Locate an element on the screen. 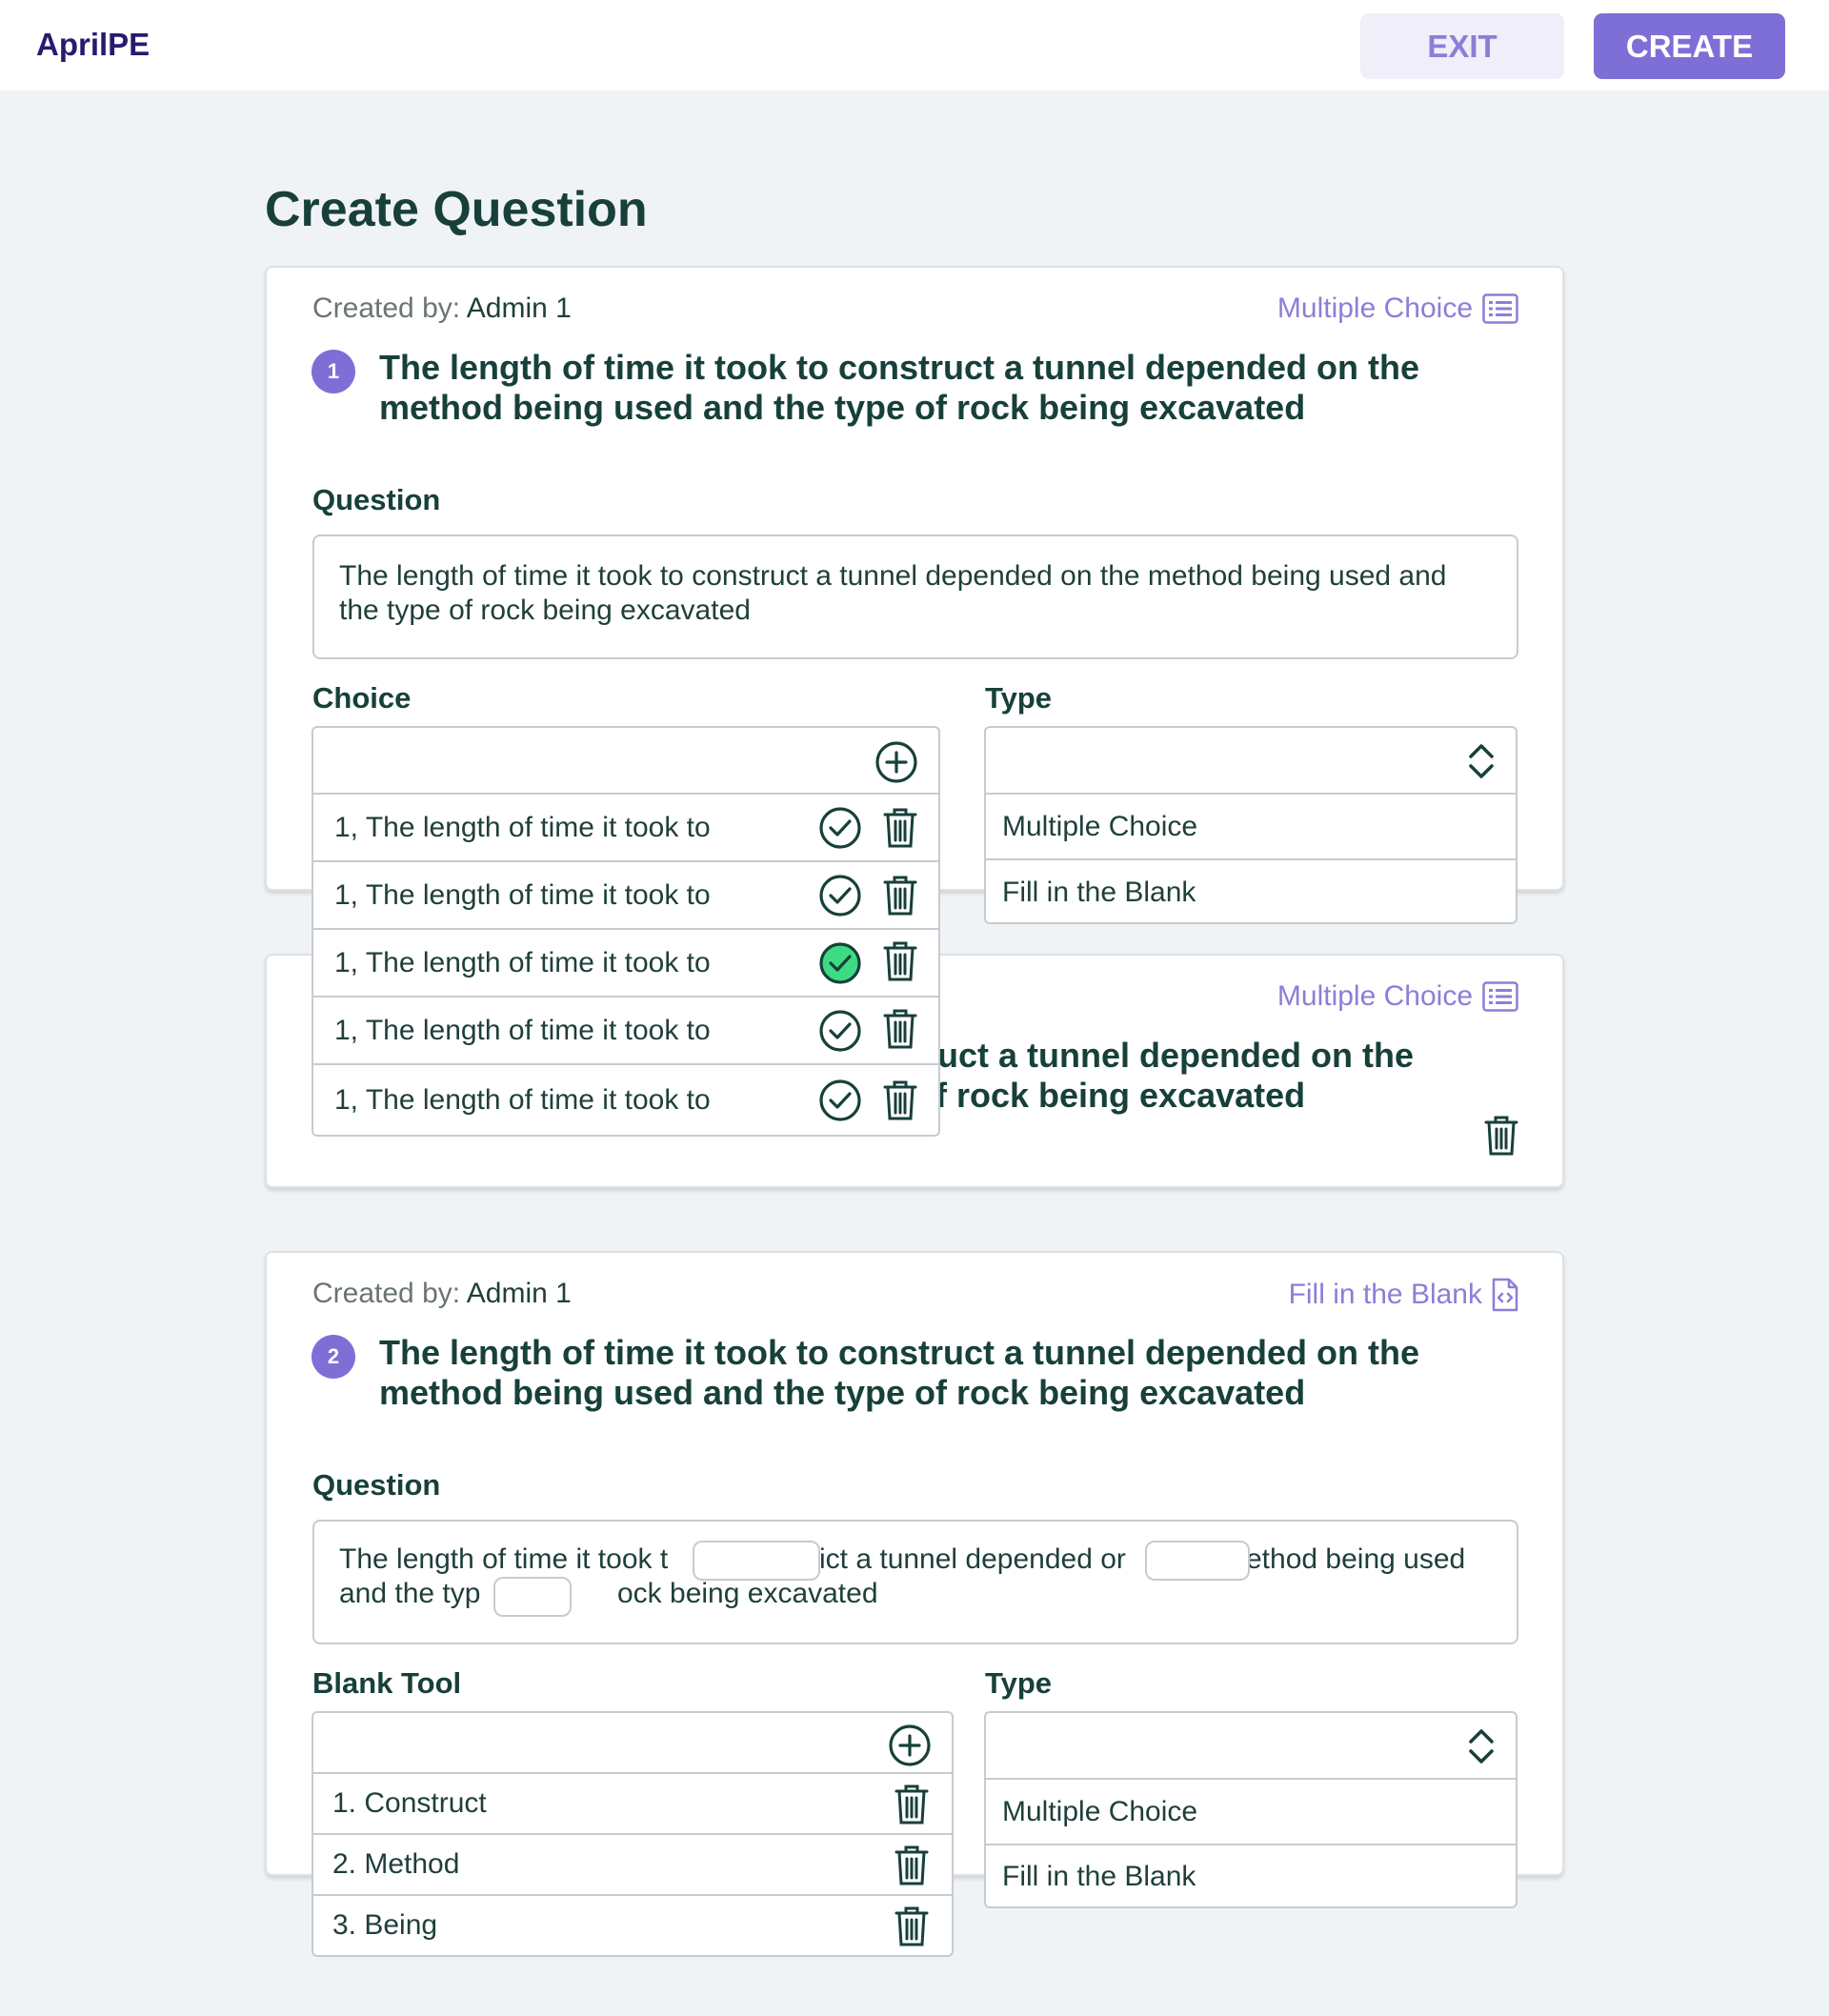  blank-item: 1. Construct is located at coordinates (632, 1803).